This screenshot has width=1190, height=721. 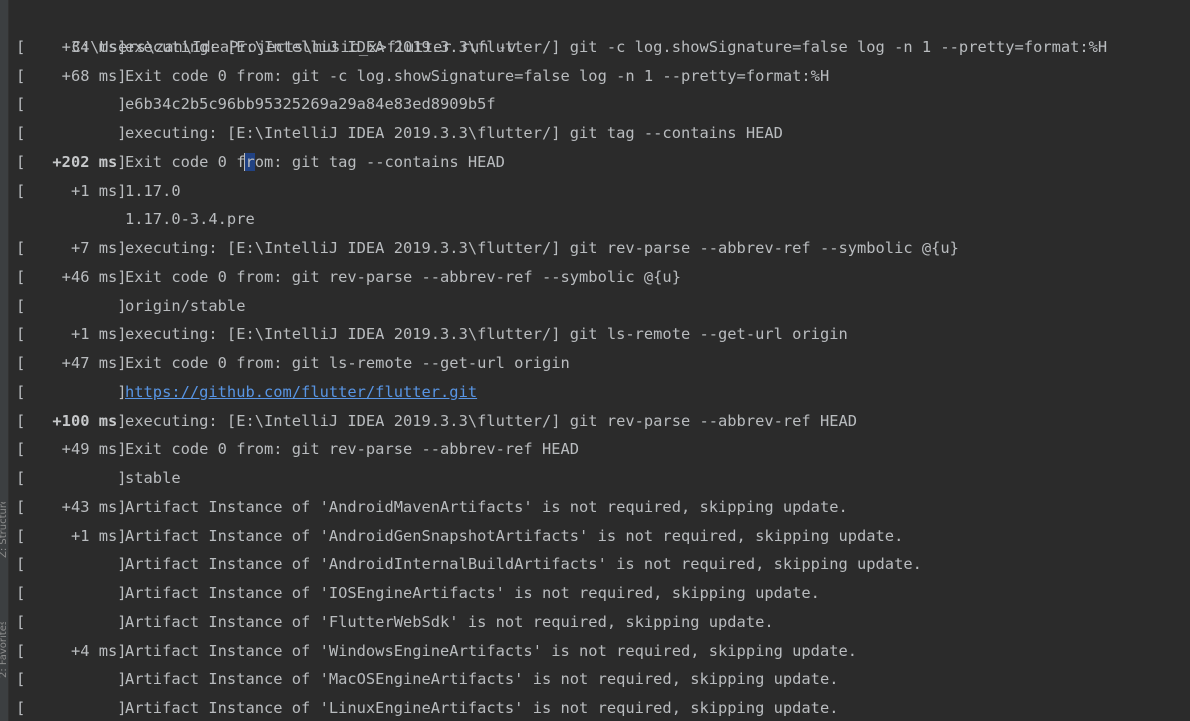 I want to click on selected-char: r, so click(x=250, y=161).